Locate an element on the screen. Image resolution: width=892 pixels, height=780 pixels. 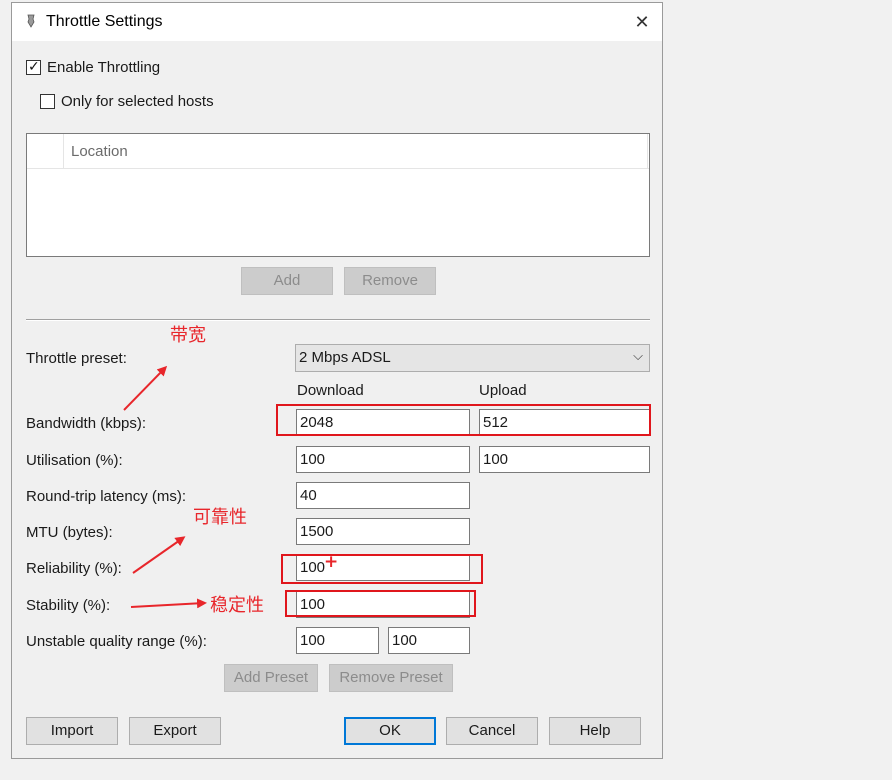
annotation-arrows is located at coordinates (165, 487).